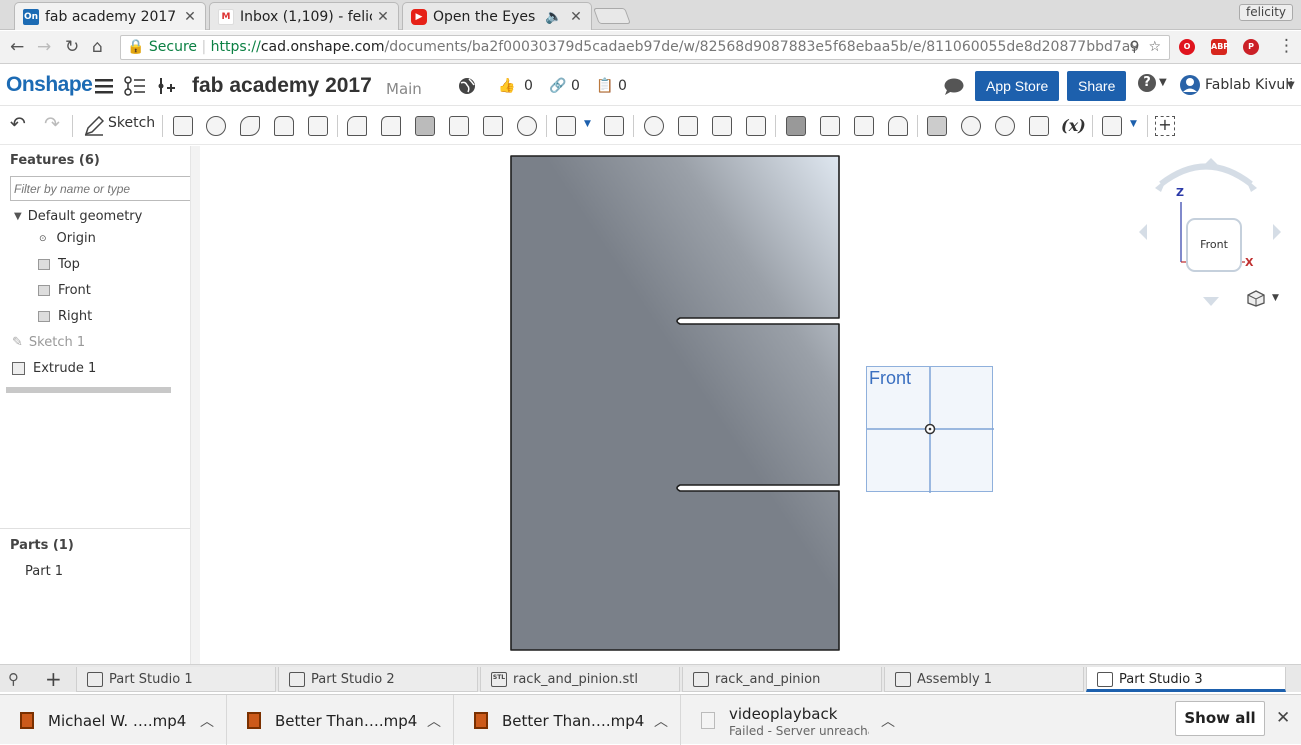 The height and width of the screenshot is (745, 1301). What do you see at coordinates (1251, 47) in the screenshot?
I see `pinterest-extension-icon: P` at bounding box center [1251, 47].